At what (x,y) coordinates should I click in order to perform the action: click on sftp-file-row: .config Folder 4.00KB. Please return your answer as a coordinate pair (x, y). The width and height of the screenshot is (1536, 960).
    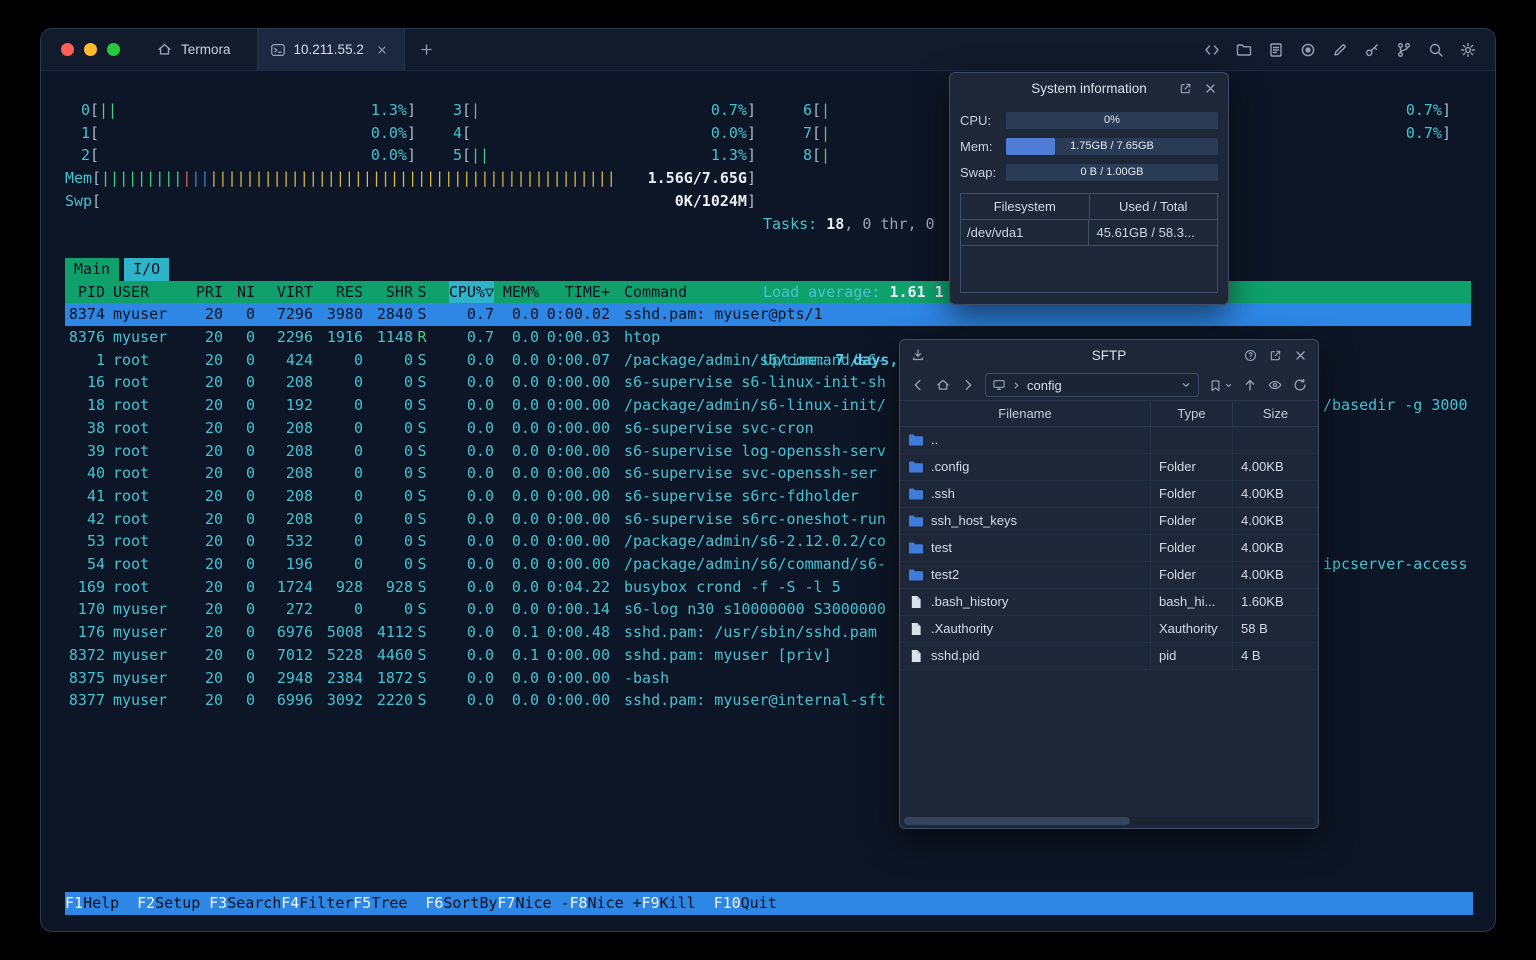
    Looking at the image, I should click on (1109, 467).